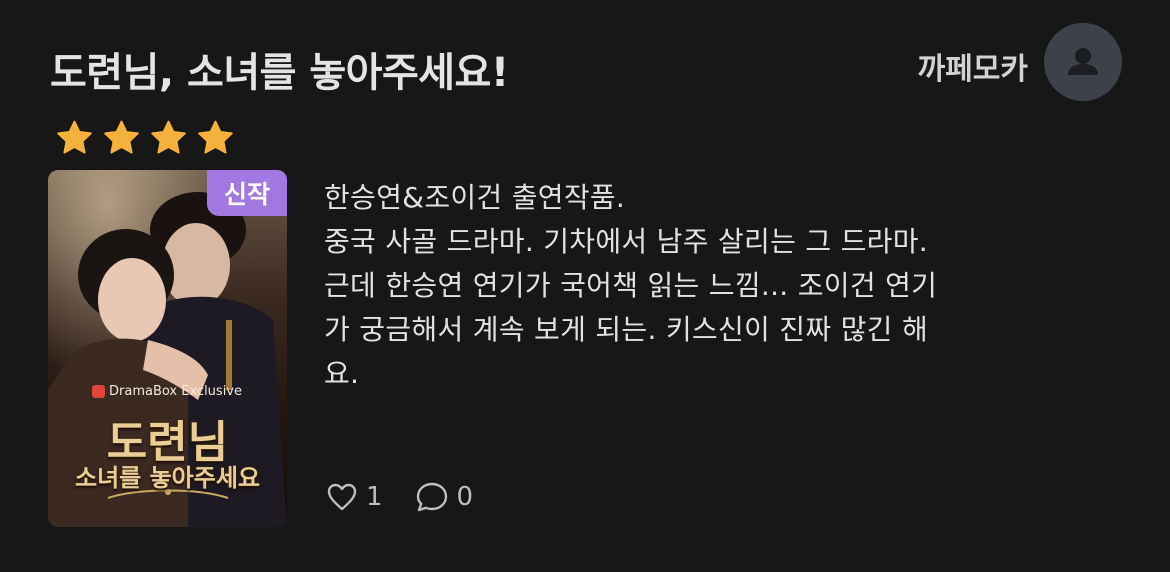 This screenshot has width=1170, height=572. What do you see at coordinates (247, 193) in the screenshot?
I see `new-badge: 신작` at bounding box center [247, 193].